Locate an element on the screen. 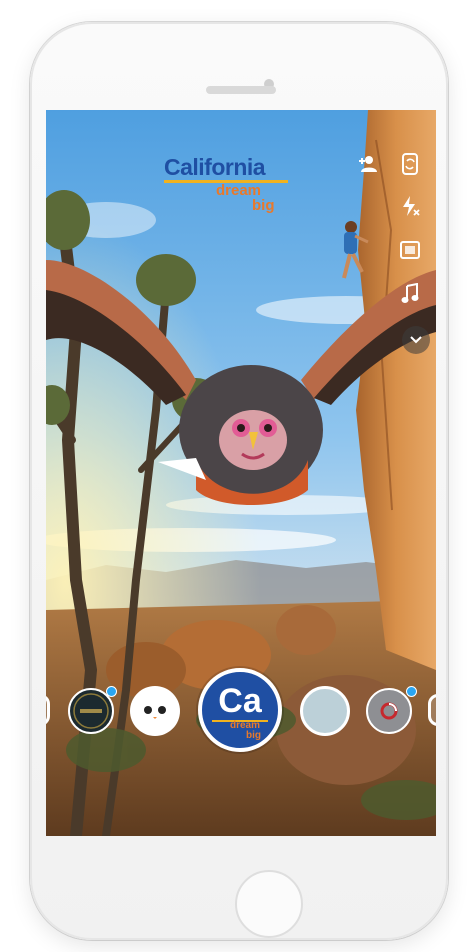 The image size is (475, 952). lens-red-swirl-icon is located at coordinates (389, 711).